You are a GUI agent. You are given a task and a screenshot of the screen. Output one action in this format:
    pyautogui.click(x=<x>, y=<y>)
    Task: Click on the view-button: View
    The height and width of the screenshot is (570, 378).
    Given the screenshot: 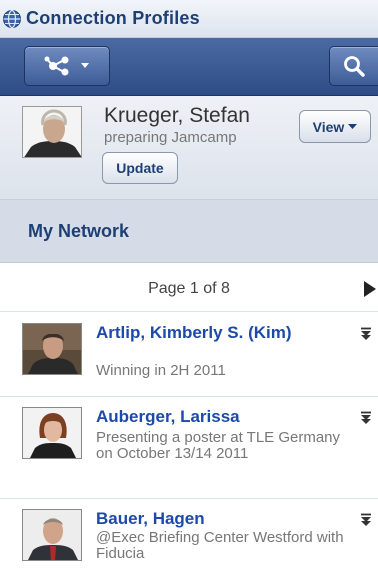 What is the action you would take?
    pyautogui.click(x=335, y=126)
    